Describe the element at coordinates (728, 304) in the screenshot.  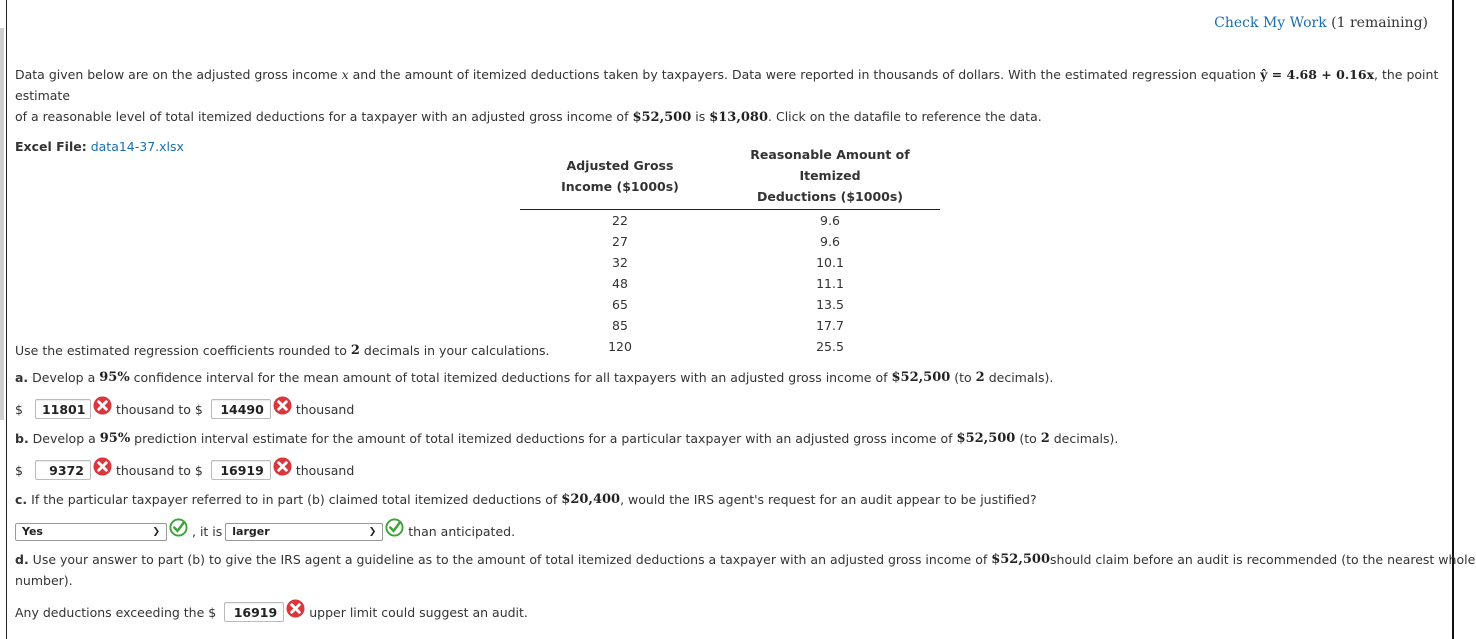
I see `table-row: 65 13.5` at that location.